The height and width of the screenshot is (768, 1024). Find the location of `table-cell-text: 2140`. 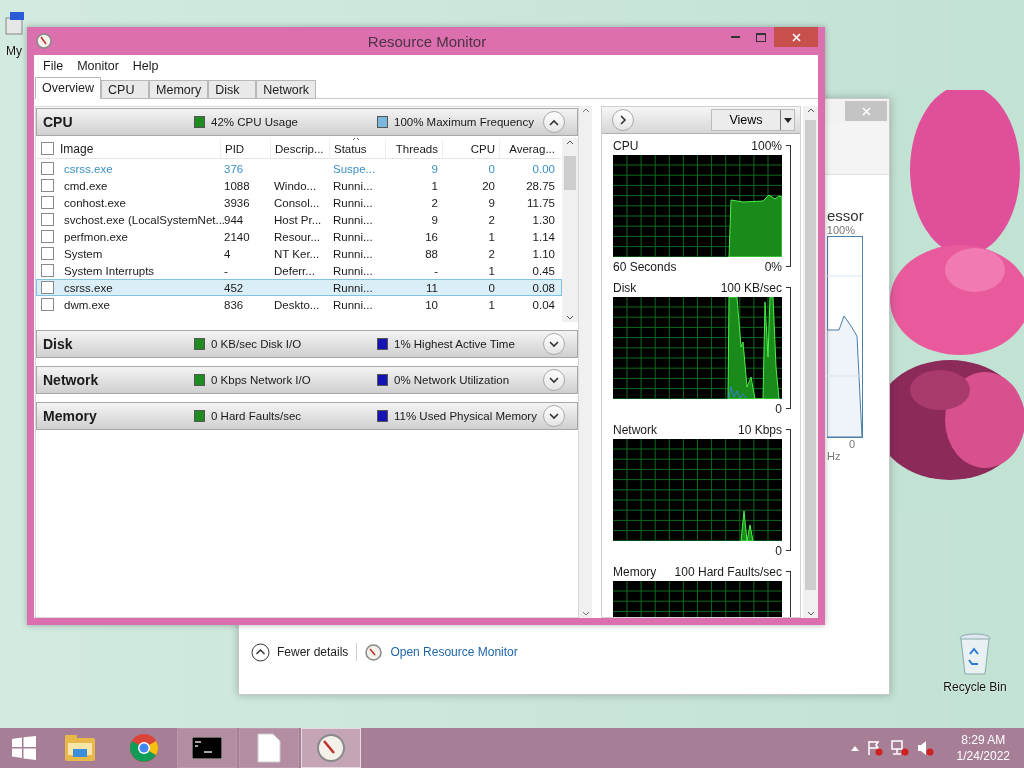

table-cell-text: 2140 is located at coordinates (237, 236).